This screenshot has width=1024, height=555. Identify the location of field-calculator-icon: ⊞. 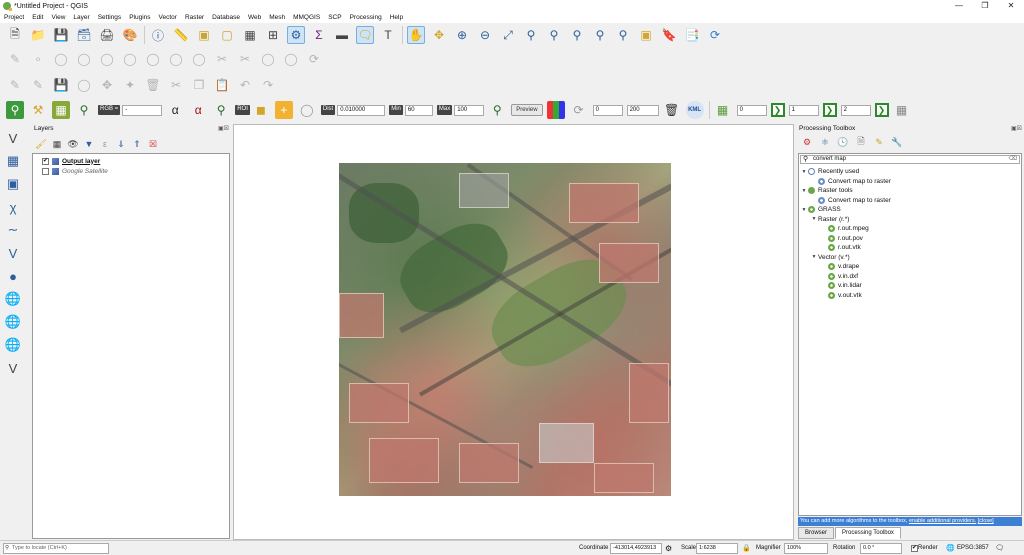
(273, 35).